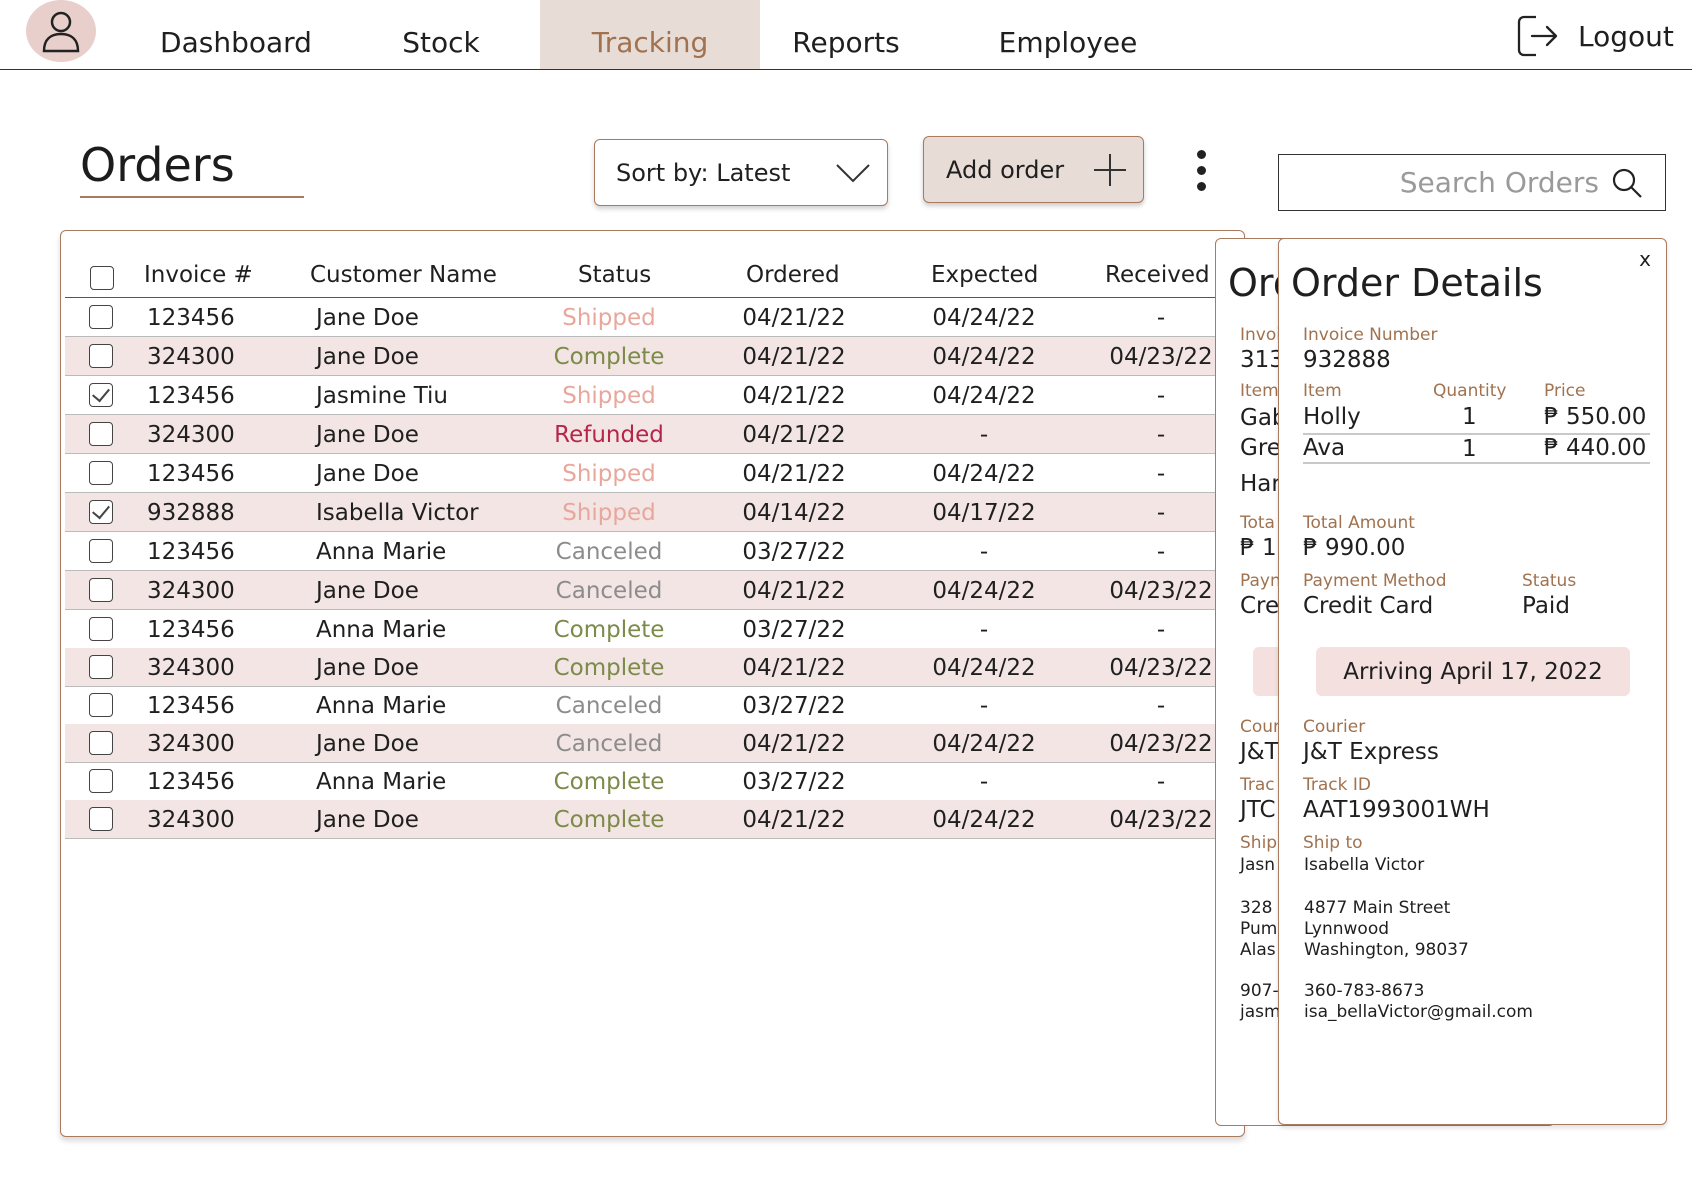 This screenshot has width=1692, height=1201. I want to click on back-address-line: 328, so click(1256, 908).